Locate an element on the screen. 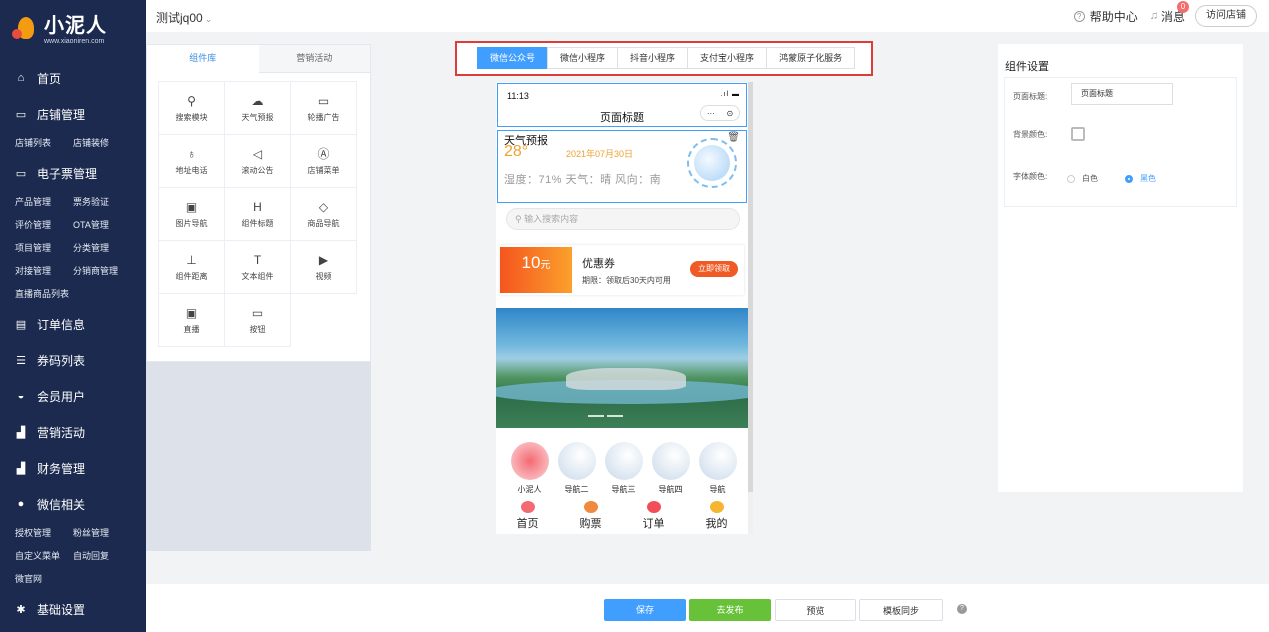 This screenshot has width=1269, height=632. coupon-unit: 元 is located at coordinates (545, 265).